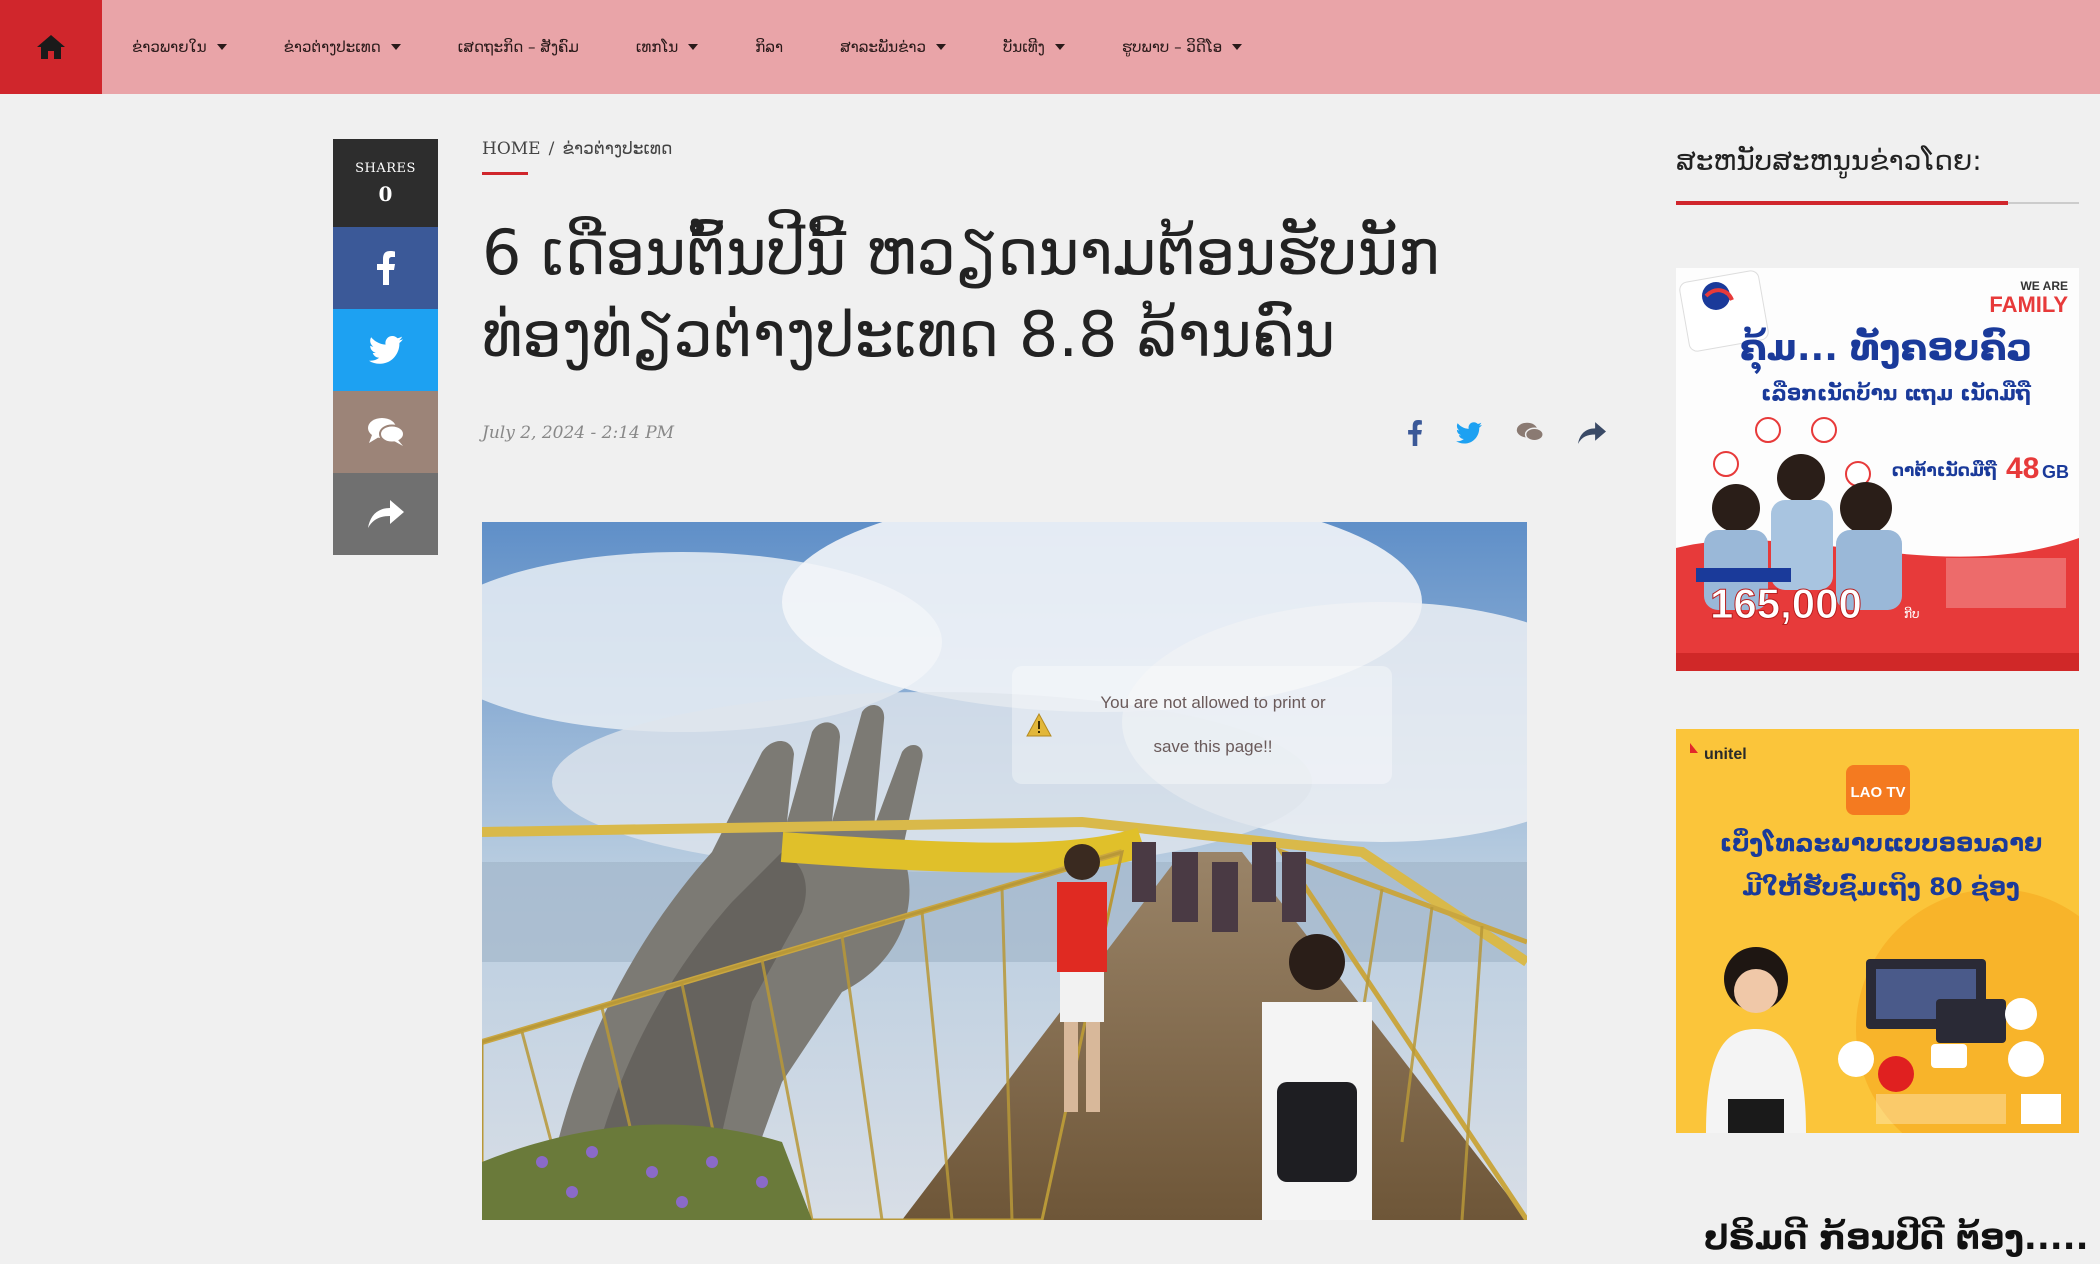 The image size is (2100, 1264). I want to click on ad1-sub: ເລືອກເນັດບ້ານ ແຖມ ເນັດມືຖື, so click(1896, 393).